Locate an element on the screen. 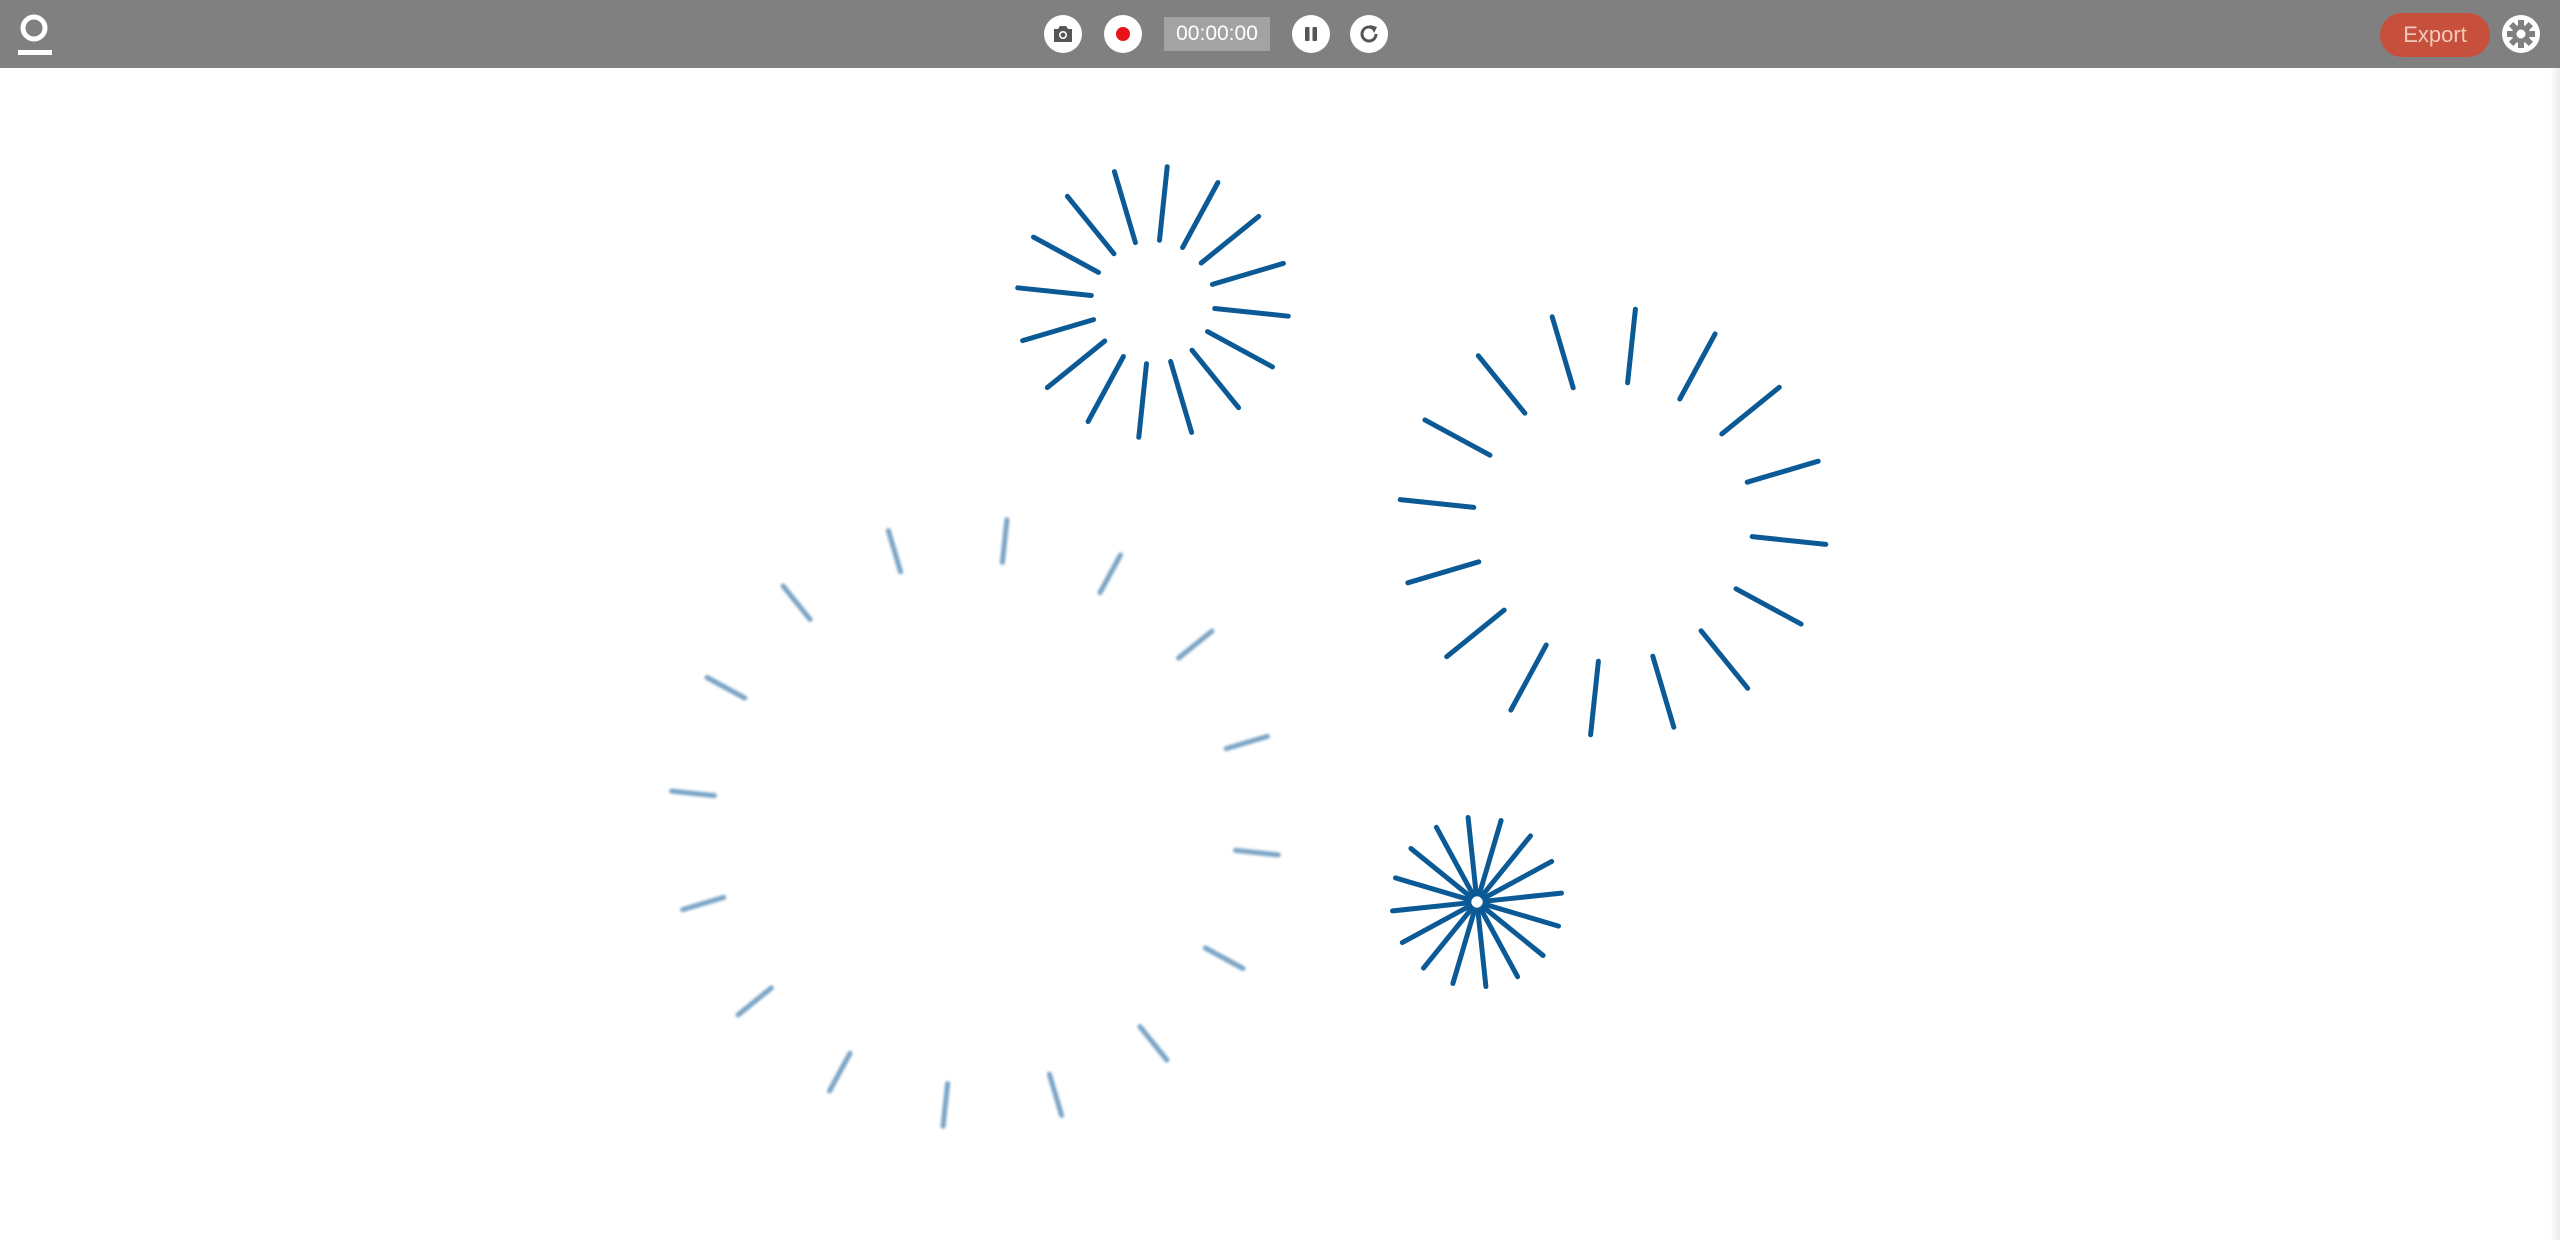 This screenshot has height=1245, width=2560. restart-icon is located at coordinates (1369, 34).